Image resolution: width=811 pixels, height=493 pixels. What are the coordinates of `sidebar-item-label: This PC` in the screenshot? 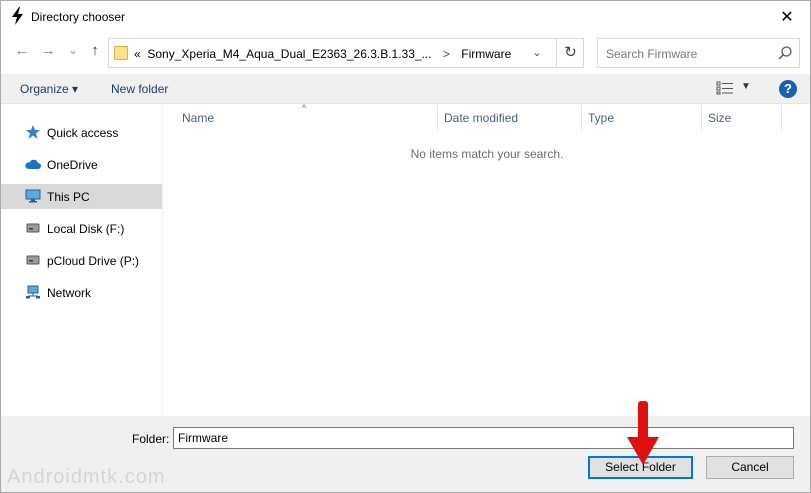 It's located at (68, 197).